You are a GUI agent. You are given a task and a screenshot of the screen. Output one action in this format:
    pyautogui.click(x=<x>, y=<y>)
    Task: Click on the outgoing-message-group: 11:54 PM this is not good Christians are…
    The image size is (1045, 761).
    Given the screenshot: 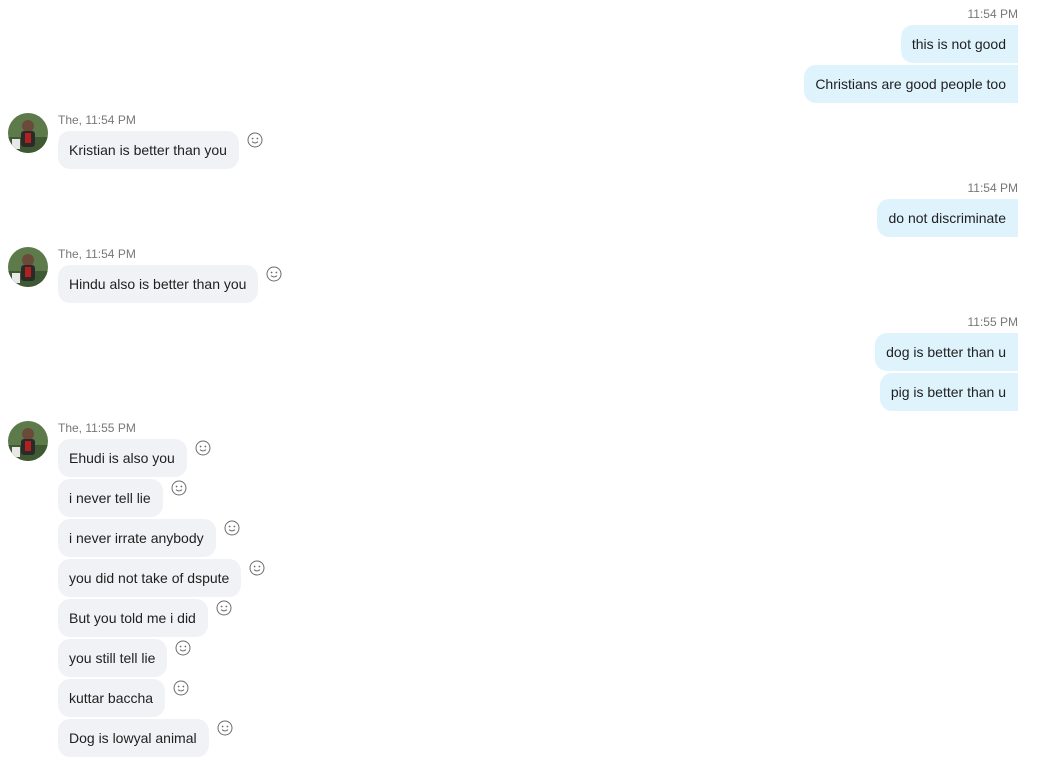 What is the action you would take?
    pyautogui.click(x=911, y=56)
    